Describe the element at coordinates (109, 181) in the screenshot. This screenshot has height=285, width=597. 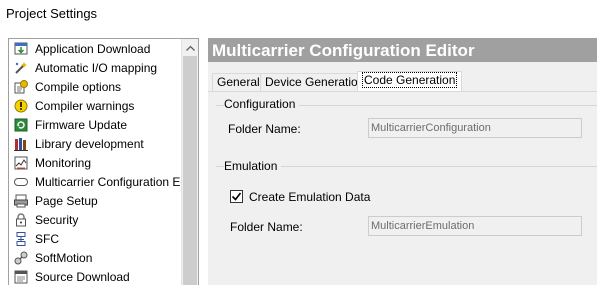
I see `sidebar-item-label: Multicarrier Configuration Editor` at that location.